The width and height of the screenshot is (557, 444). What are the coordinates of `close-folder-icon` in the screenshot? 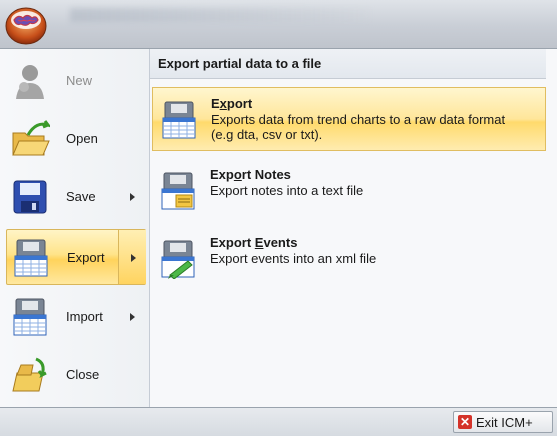 It's located at (29, 374).